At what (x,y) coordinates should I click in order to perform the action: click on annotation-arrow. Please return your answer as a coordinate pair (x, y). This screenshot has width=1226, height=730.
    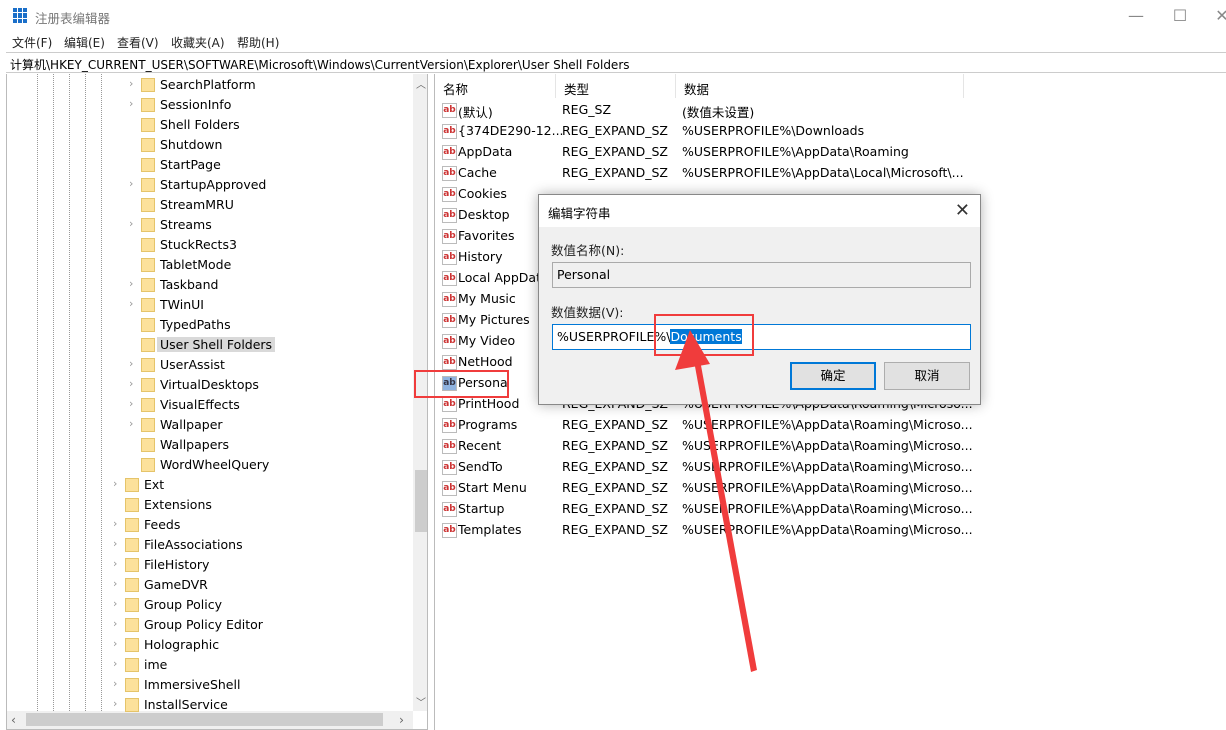
    Looking at the image, I should click on (716, 501).